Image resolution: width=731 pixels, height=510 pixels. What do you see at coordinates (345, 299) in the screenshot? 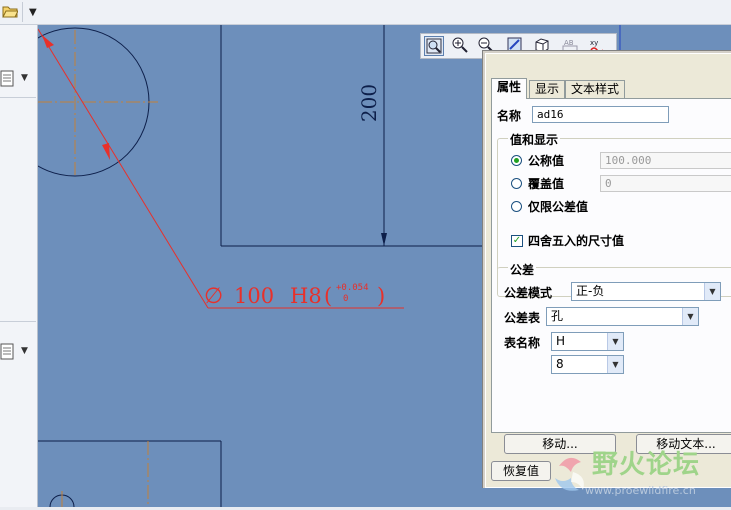
I see `tolerance-lower: 0` at bounding box center [345, 299].